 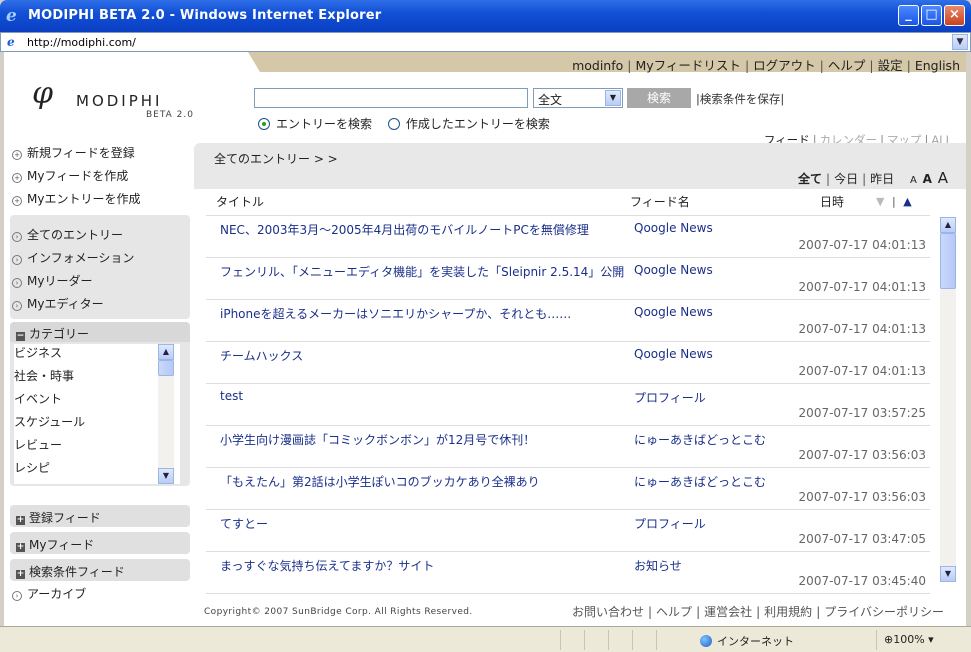 I want to click on sidebar-registered-feeds: + 登録フィード, so click(x=100, y=516).